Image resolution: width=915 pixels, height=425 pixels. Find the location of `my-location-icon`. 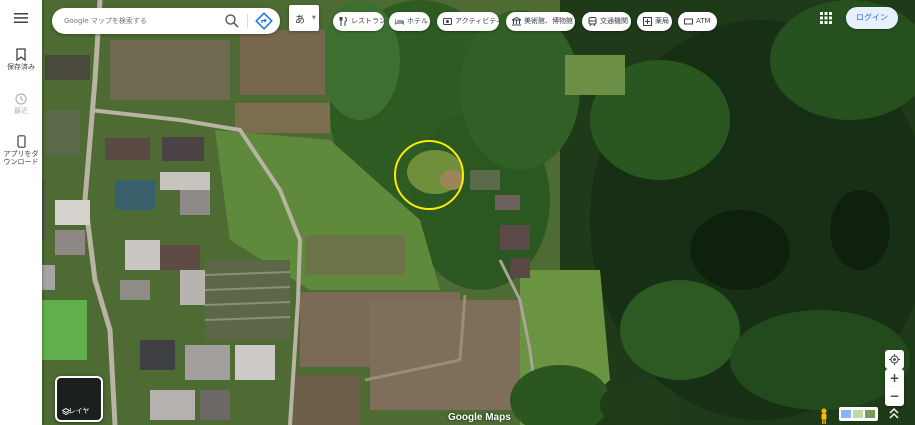

my-location-icon is located at coordinates (894, 359).